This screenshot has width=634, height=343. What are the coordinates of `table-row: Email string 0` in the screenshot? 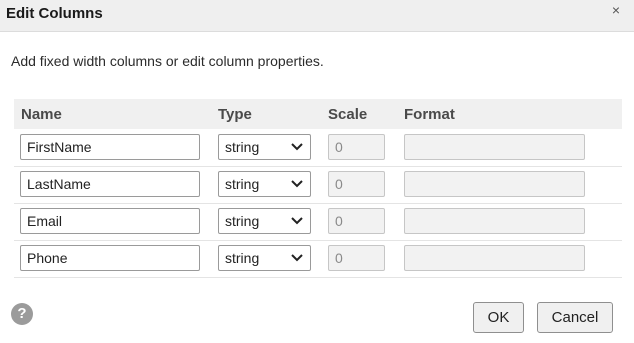 It's located at (318, 222).